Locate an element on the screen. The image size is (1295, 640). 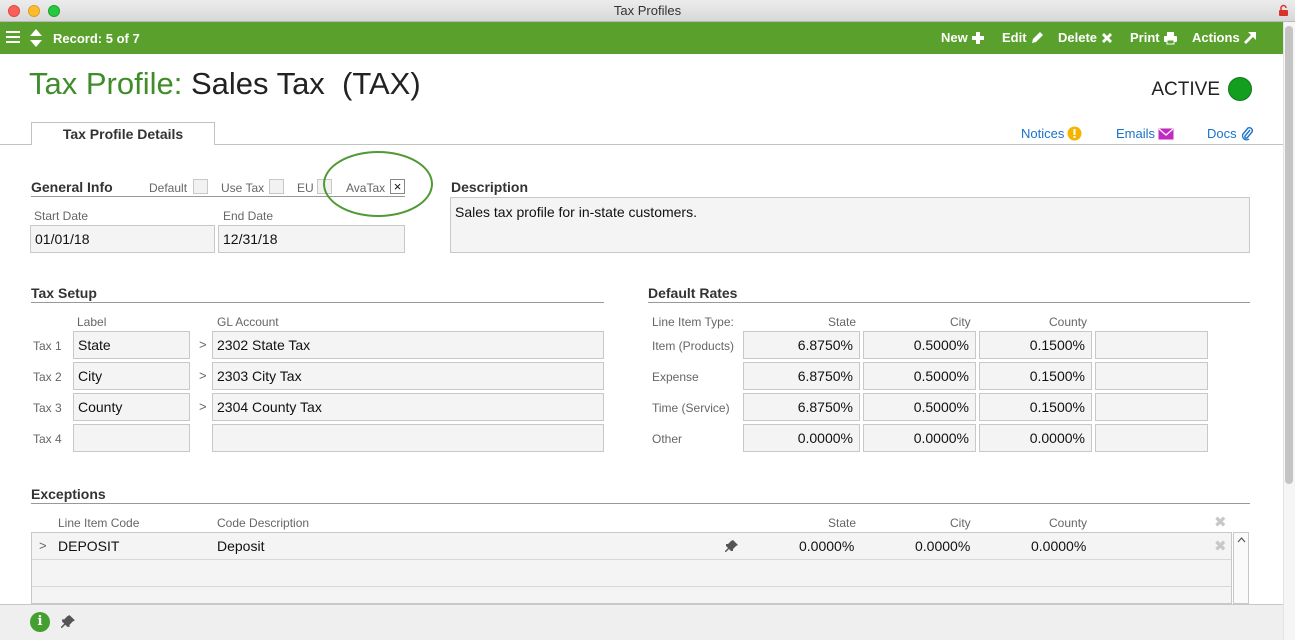
use-tax-checkbox is located at coordinates (276, 186).